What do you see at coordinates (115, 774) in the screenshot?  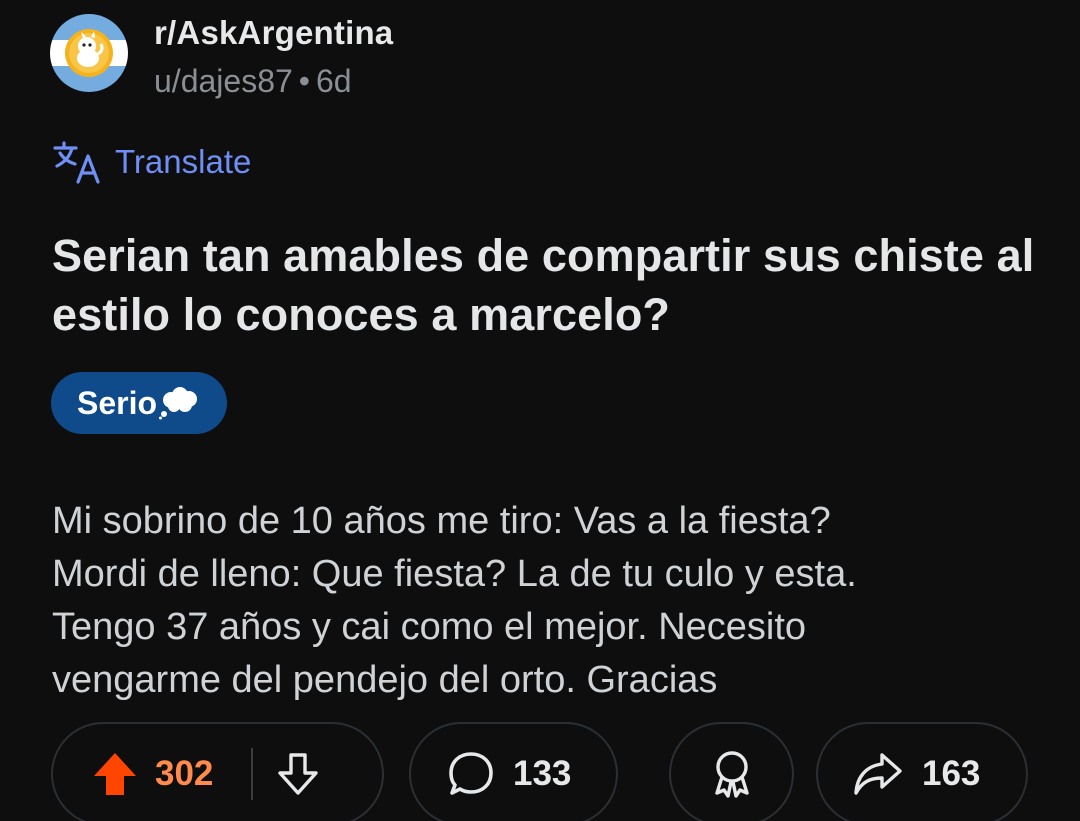 I see `upvote-arrow-icon` at bounding box center [115, 774].